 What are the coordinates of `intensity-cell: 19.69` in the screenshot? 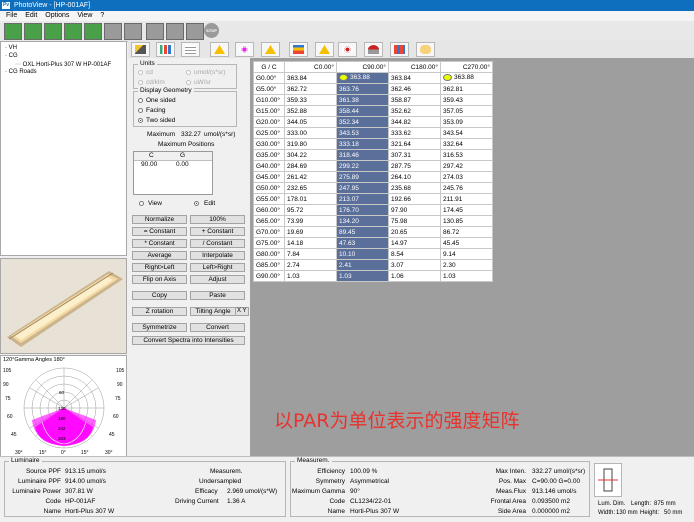 It's located at (310, 232).